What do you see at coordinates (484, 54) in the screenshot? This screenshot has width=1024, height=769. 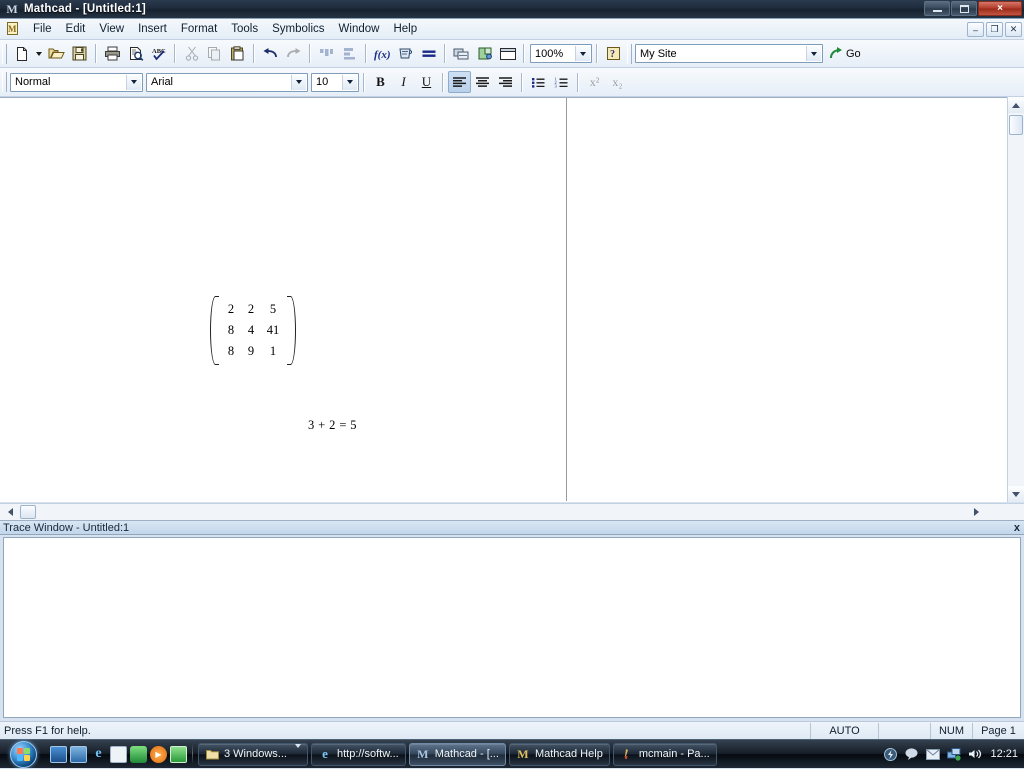 I see `insert-component-button` at bounding box center [484, 54].